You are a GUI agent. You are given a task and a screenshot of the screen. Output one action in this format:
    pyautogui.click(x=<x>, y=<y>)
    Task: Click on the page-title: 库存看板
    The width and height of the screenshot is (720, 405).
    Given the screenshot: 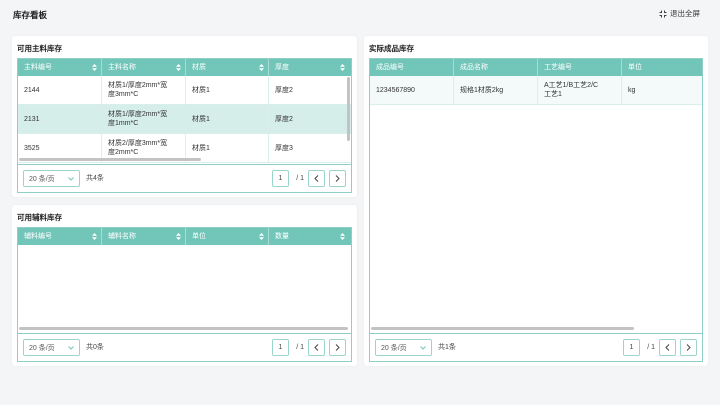 What is the action you would take?
    pyautogui.click(x=30, y=15)
    